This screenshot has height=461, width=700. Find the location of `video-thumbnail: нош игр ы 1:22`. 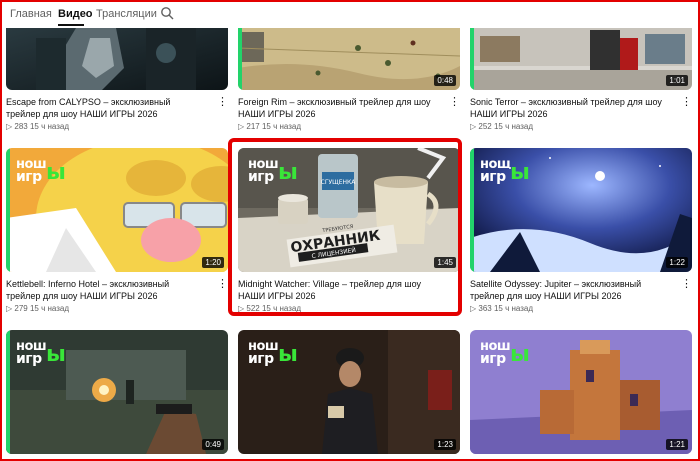

video-thumbnail: нош игр ы 1:22 is located at coordinates (581, 210).